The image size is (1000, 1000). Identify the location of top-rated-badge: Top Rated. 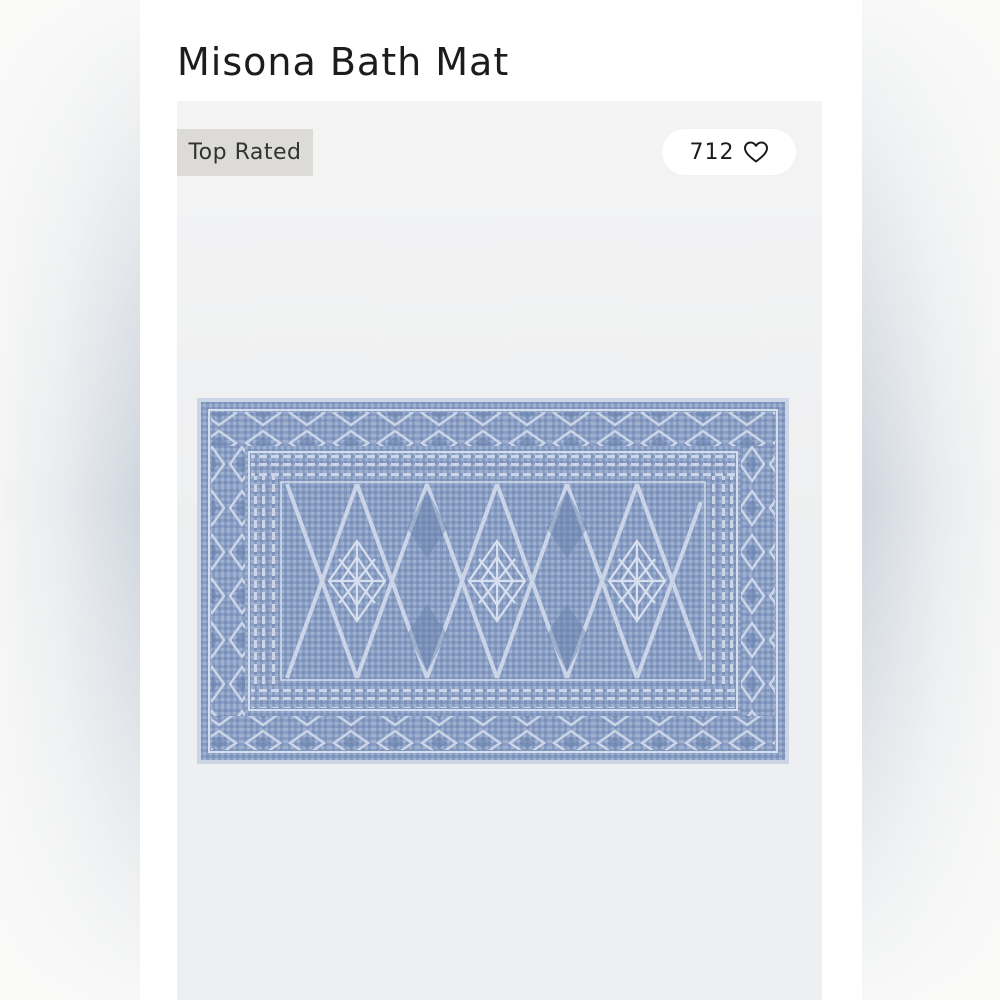
(245, 152).